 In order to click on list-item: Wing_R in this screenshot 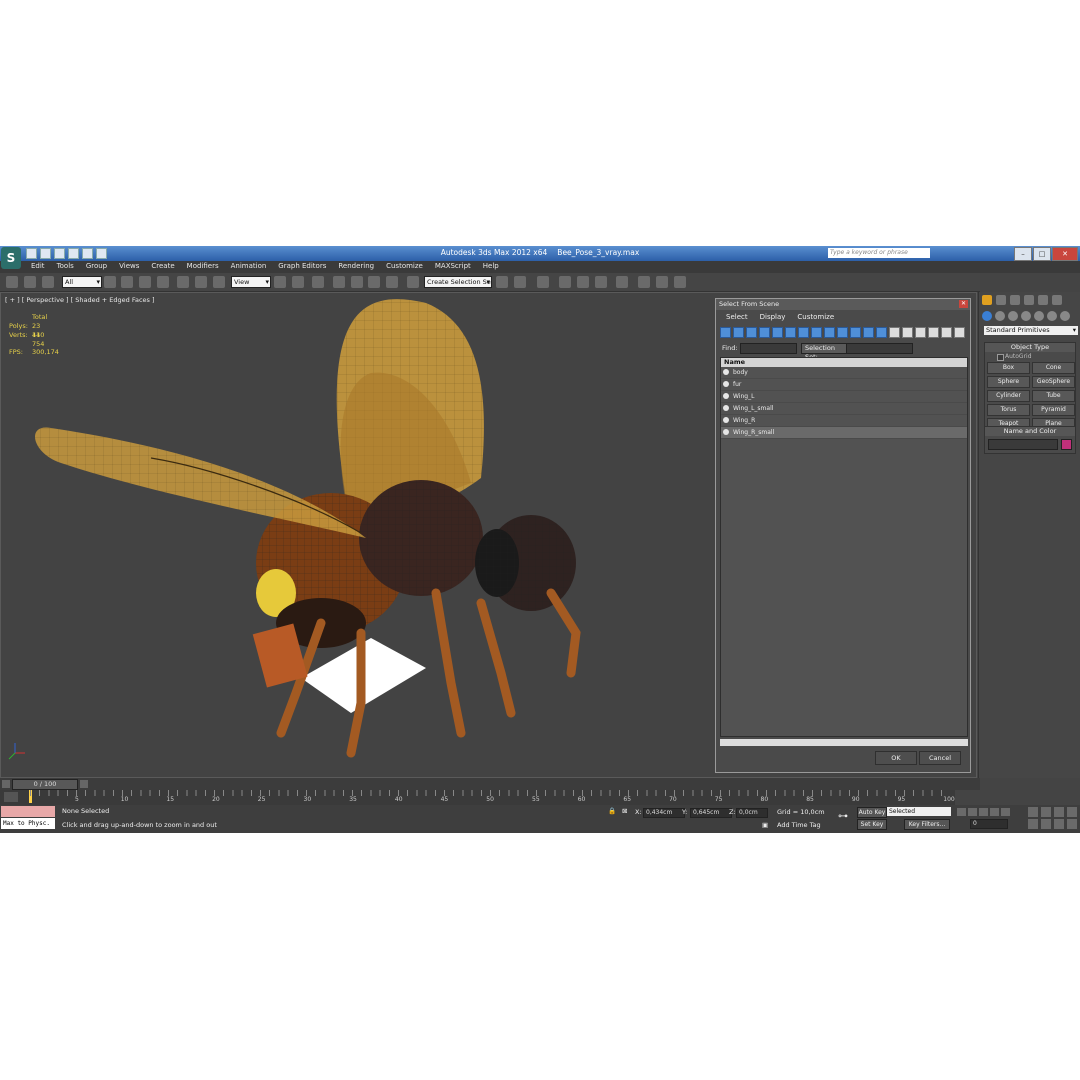, I will do `click(844, 421)`.